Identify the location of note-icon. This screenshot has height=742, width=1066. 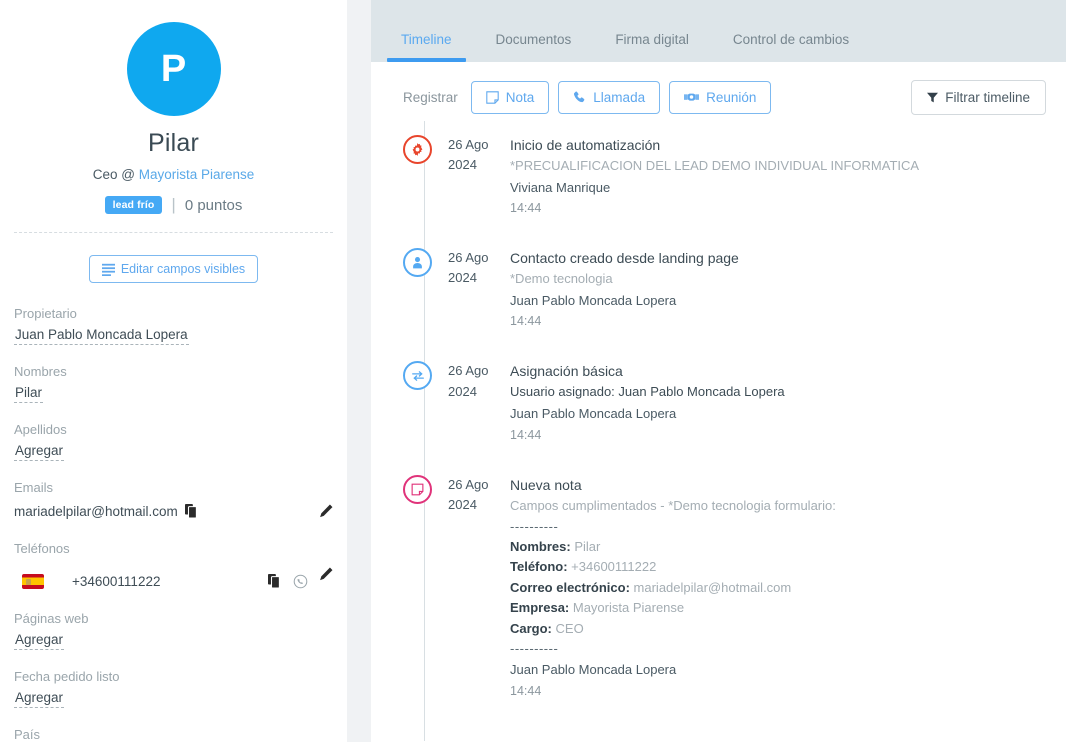
(492, 97).